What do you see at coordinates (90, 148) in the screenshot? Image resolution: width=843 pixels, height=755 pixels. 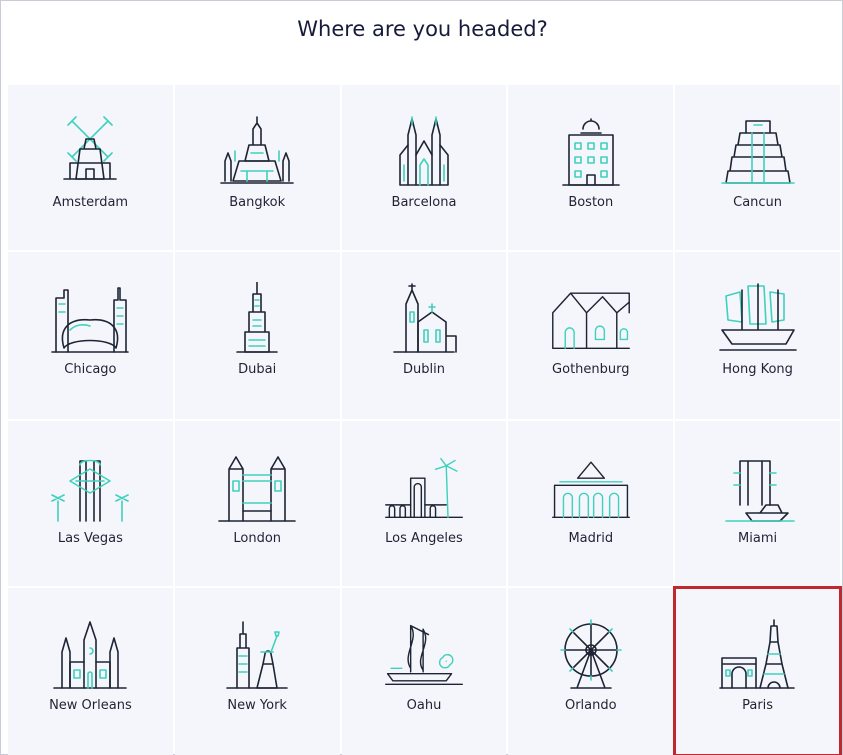 I see `windmill-icon` at bounding box center [90, 148].